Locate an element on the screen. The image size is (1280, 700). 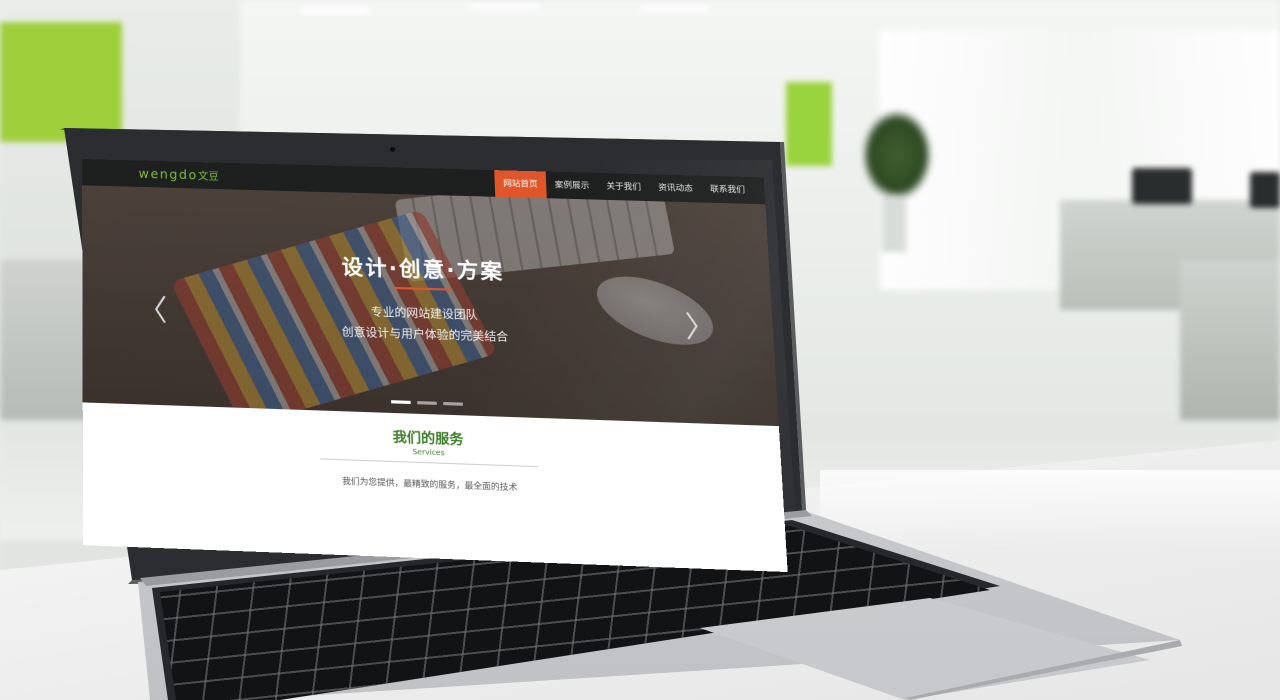
nav-item-home: 网站首页 is located at coordinates (520, 184).